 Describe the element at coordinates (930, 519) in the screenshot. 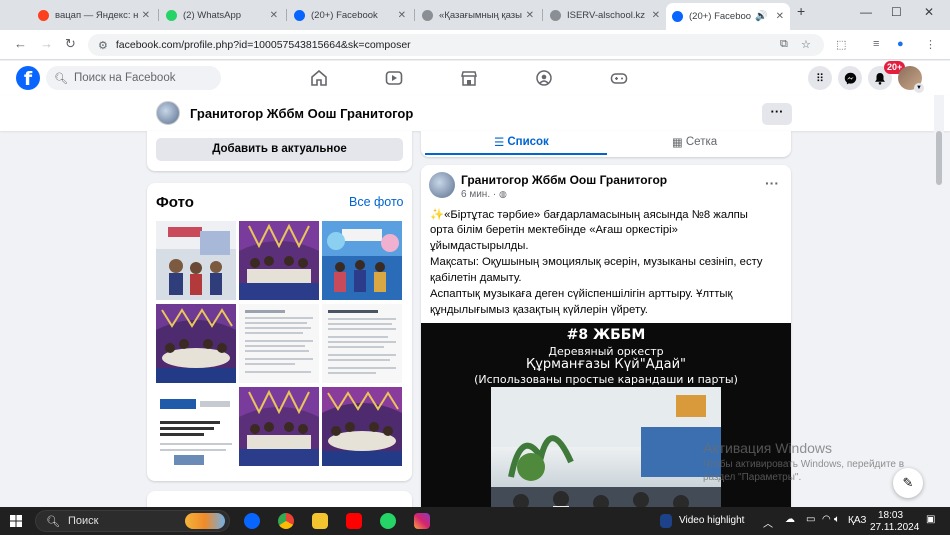

I see `notification-center-icon: ▣` at that location.